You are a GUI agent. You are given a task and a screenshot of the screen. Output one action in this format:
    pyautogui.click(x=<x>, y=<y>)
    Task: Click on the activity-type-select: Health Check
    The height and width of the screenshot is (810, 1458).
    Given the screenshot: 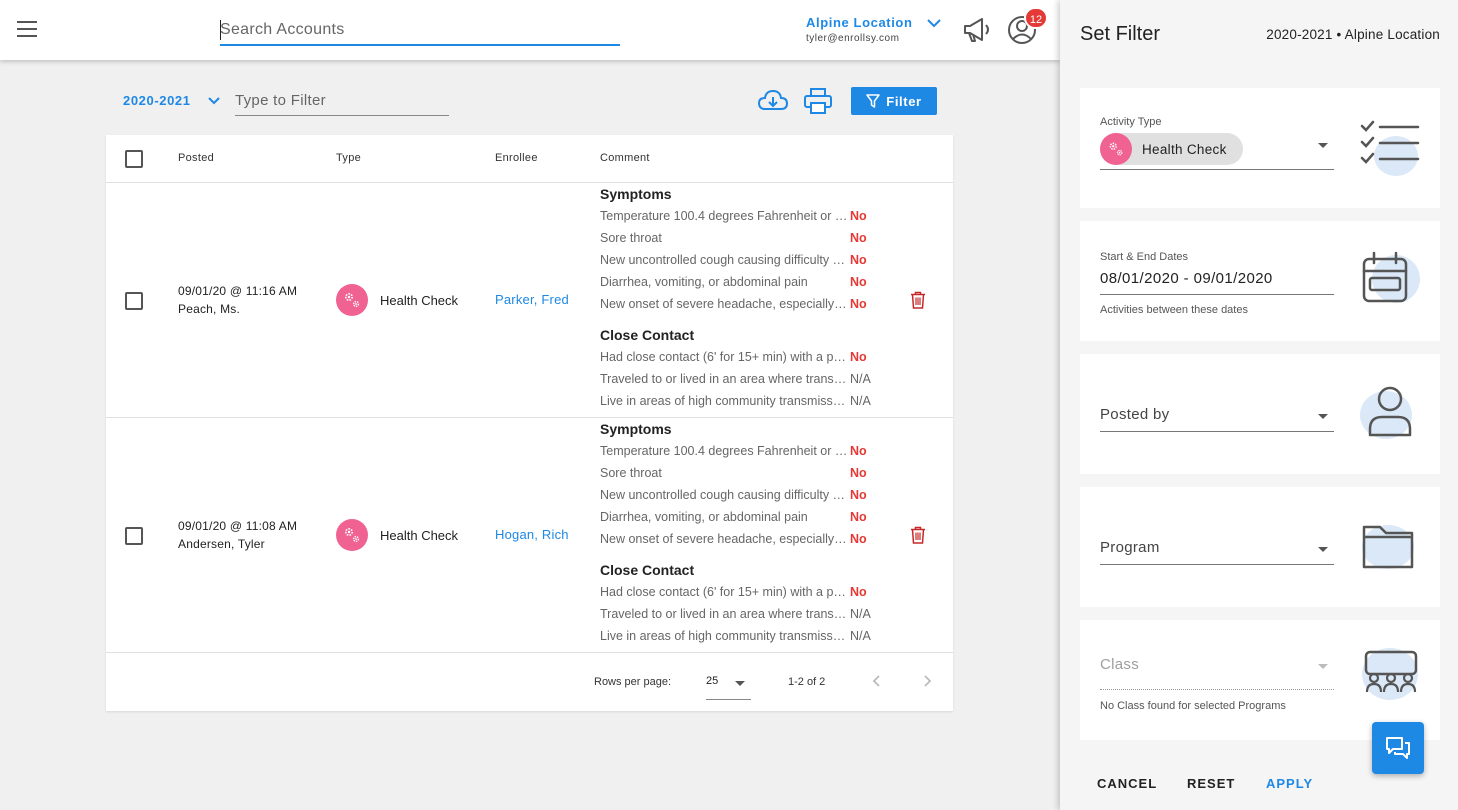 What is the action you would take?
    pyautogui.click(x=1217, y=151)
    